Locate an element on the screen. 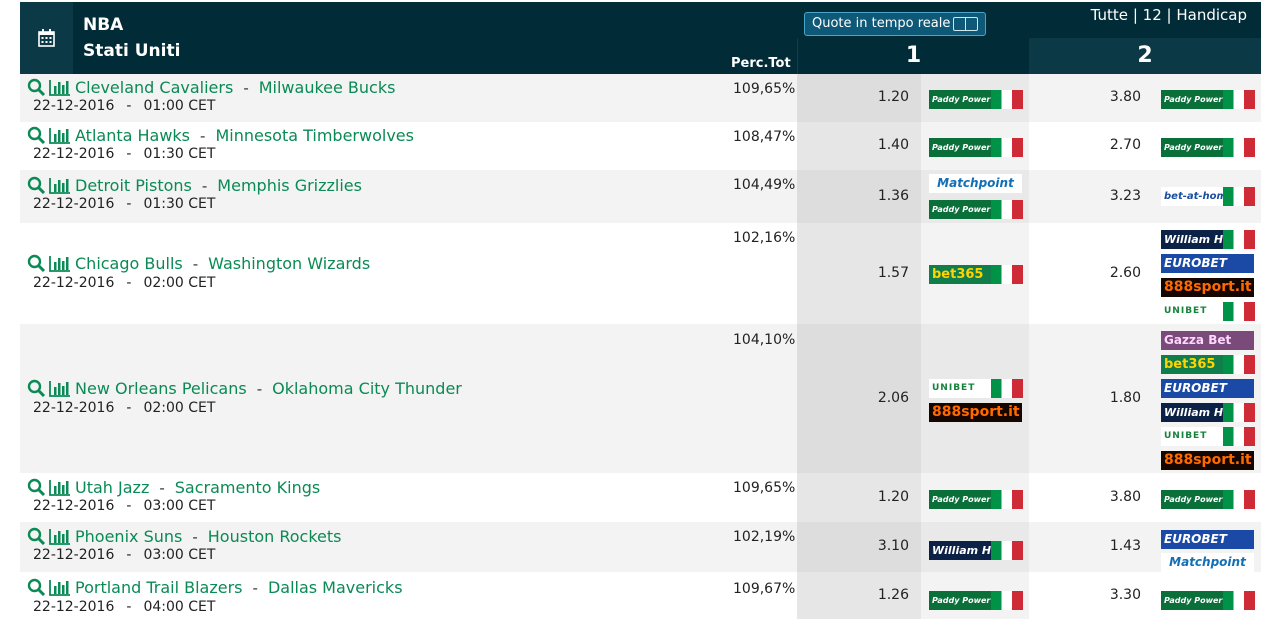 This screenshot has width=1279, height=619. odds-away: 3.23 is located at coordinates (1125, 196).